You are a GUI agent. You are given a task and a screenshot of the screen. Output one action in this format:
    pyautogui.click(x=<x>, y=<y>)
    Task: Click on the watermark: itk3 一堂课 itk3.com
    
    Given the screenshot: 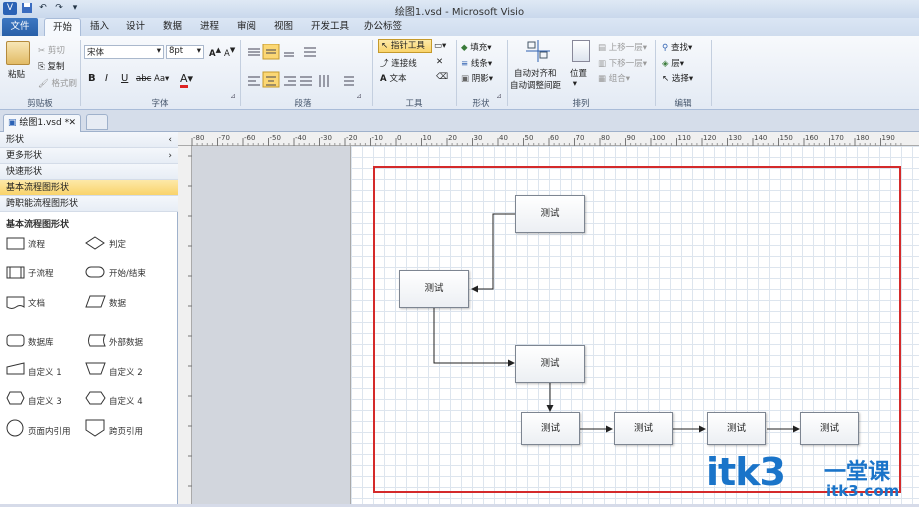 What is the action you would take?
    pyautogui.click(x=811, y=477)
    